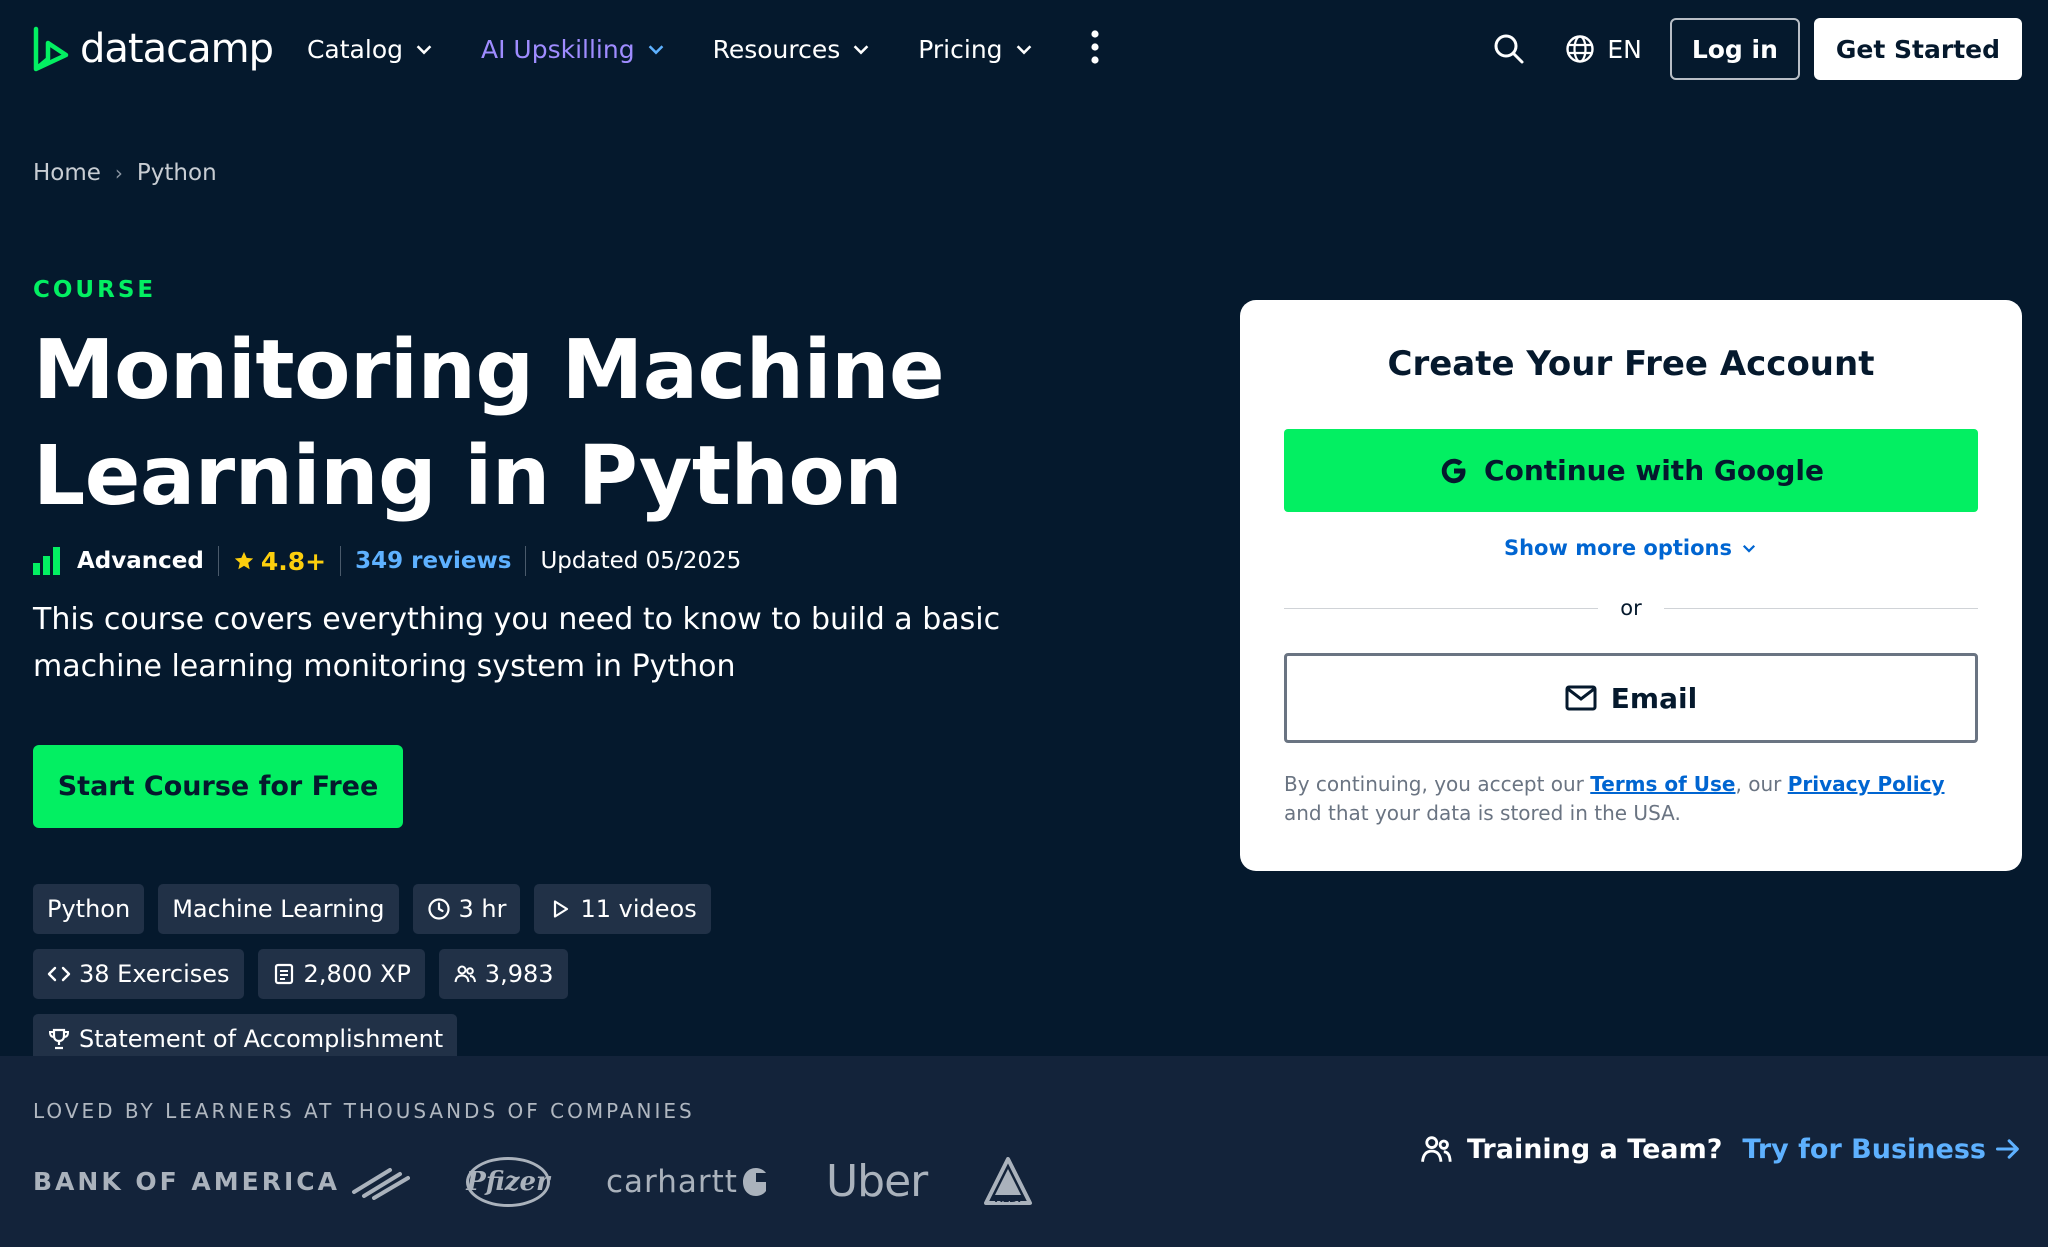 The height and width of the screenshot is (1247, 2048). I want to click on xp-icon, so click(283, 974).